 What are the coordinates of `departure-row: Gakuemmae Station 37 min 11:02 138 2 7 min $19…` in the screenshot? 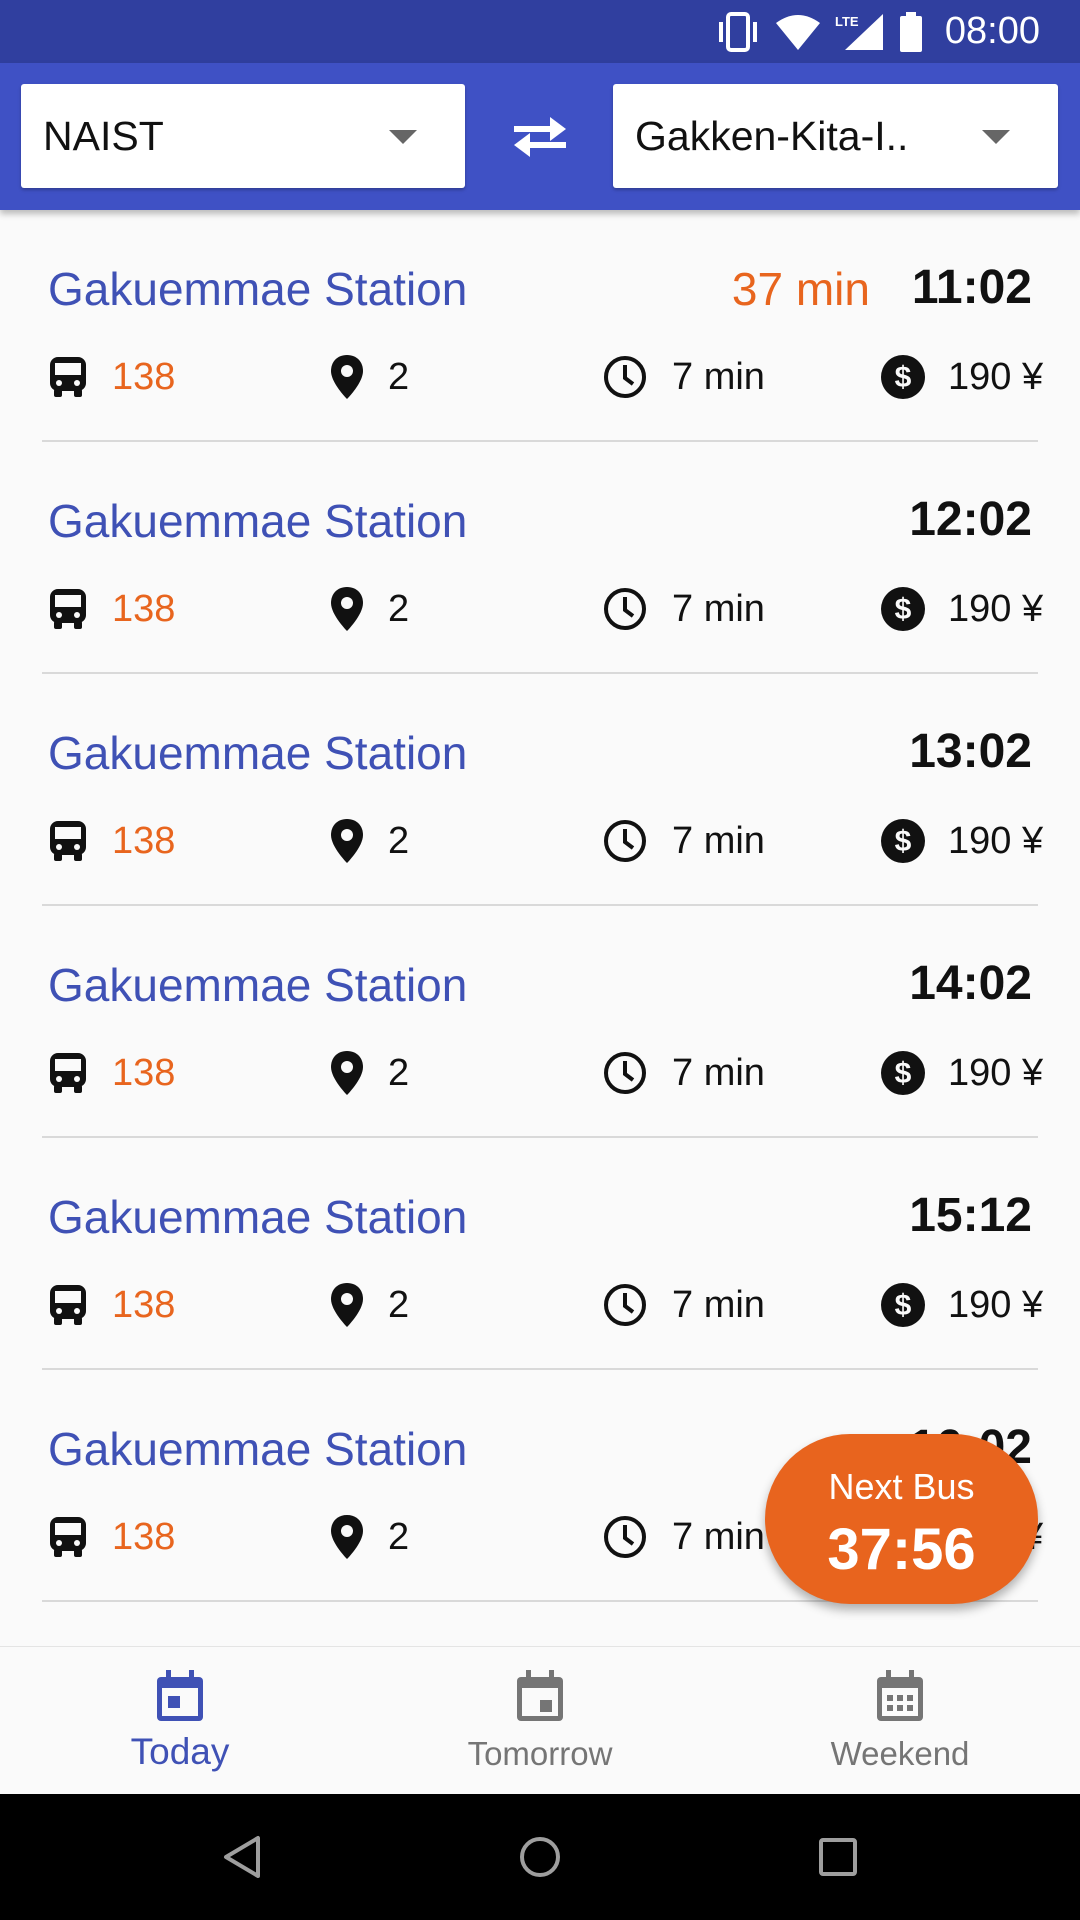 It's located at (540, 326).